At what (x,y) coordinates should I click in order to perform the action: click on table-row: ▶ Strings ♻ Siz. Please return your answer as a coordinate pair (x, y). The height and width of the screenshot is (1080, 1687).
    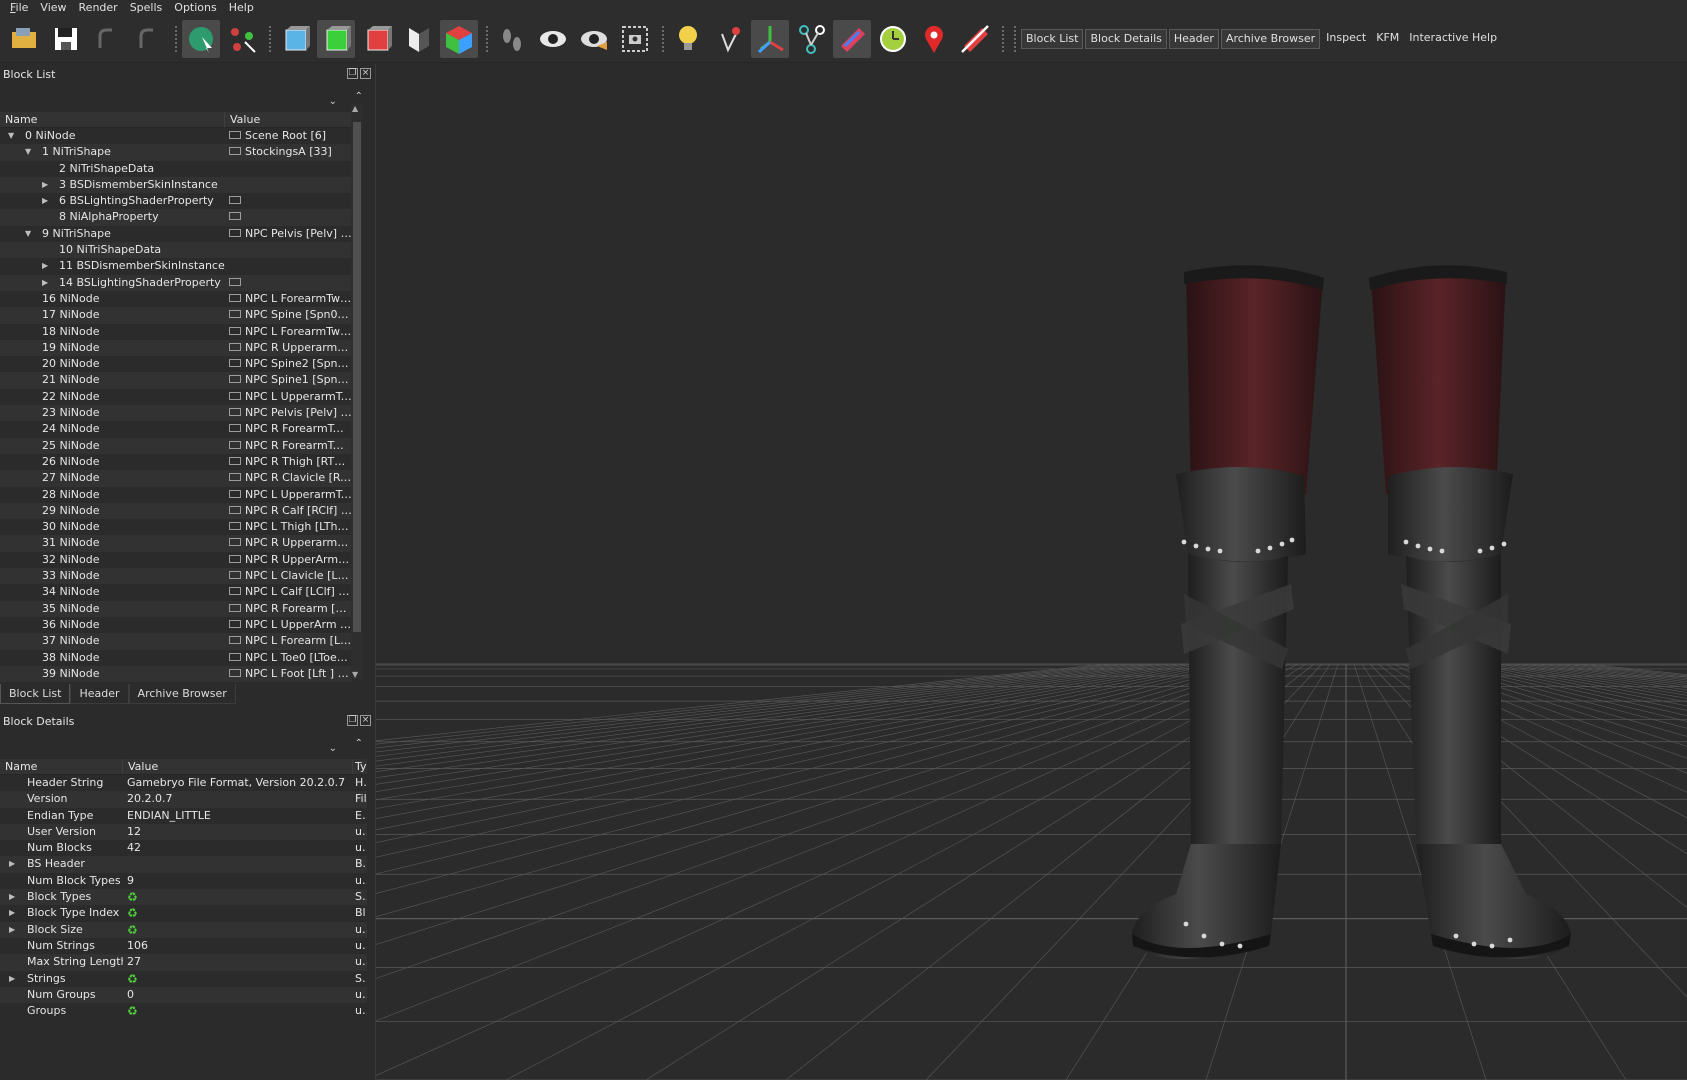
    Looking at the image, I should click on (183, 978).